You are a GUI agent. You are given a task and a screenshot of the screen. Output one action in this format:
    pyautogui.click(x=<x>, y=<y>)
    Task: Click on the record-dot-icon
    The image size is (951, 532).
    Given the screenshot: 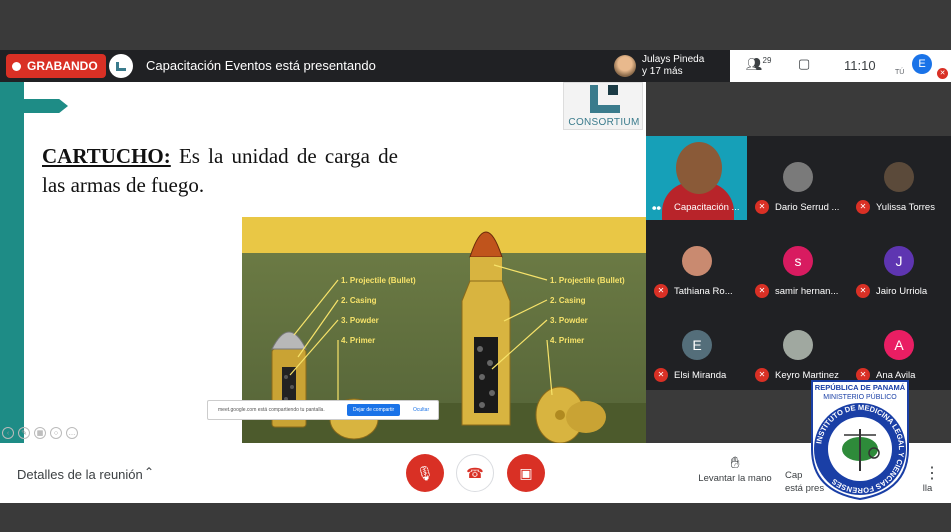 What is the action you would take?
    pyautogui.click(x=16, y=66)
    